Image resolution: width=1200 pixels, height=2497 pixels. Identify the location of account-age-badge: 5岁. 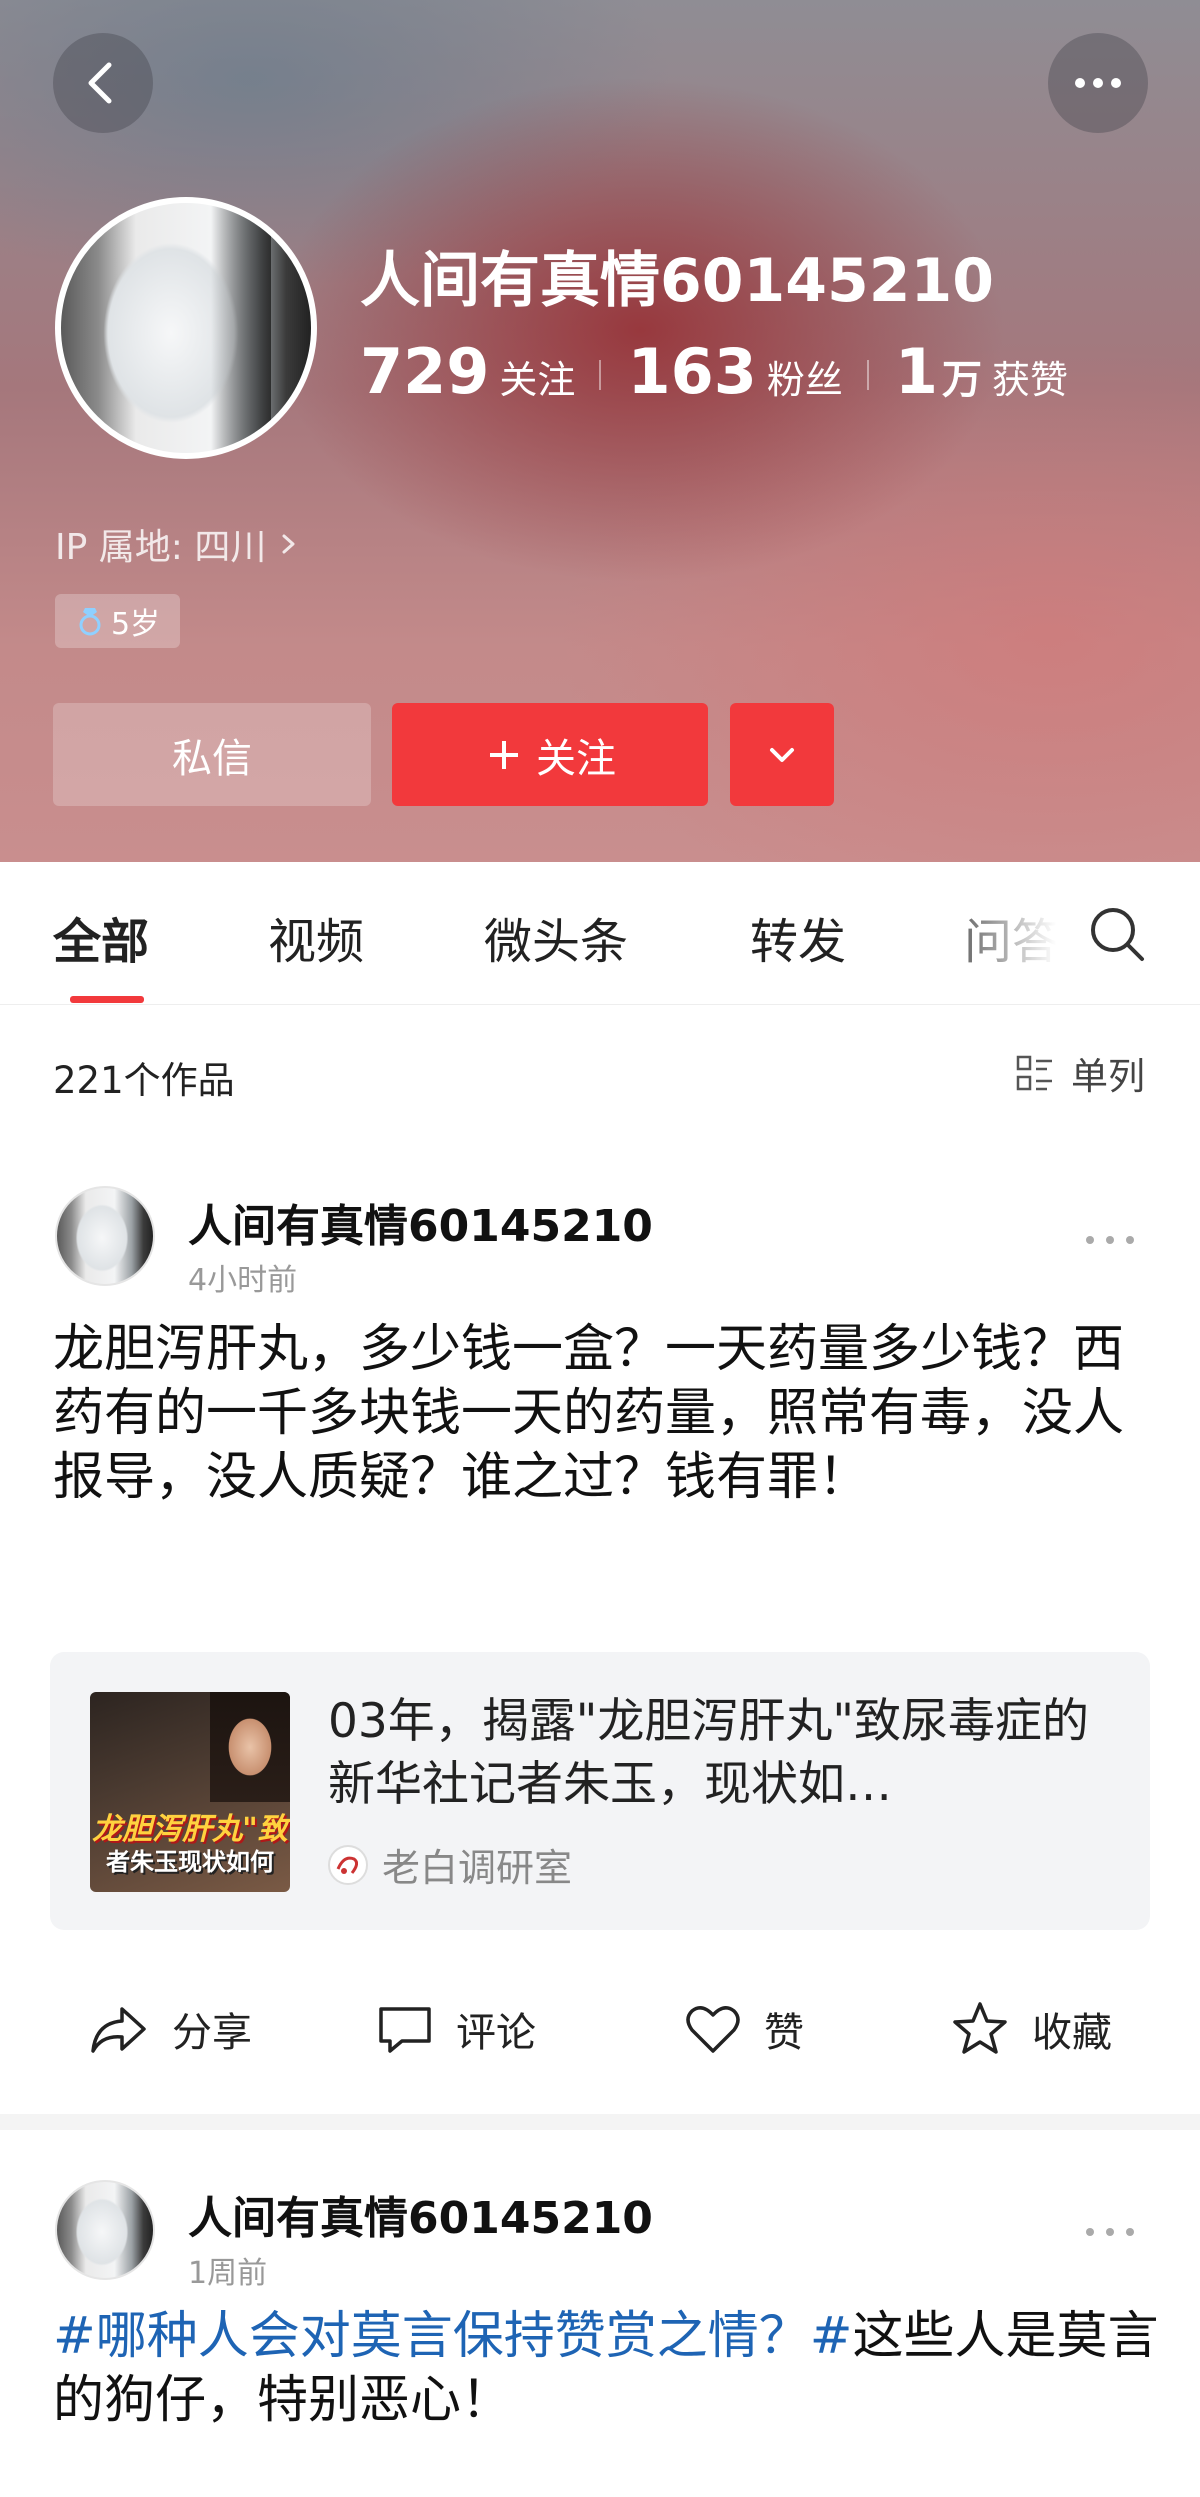
(117, 621).